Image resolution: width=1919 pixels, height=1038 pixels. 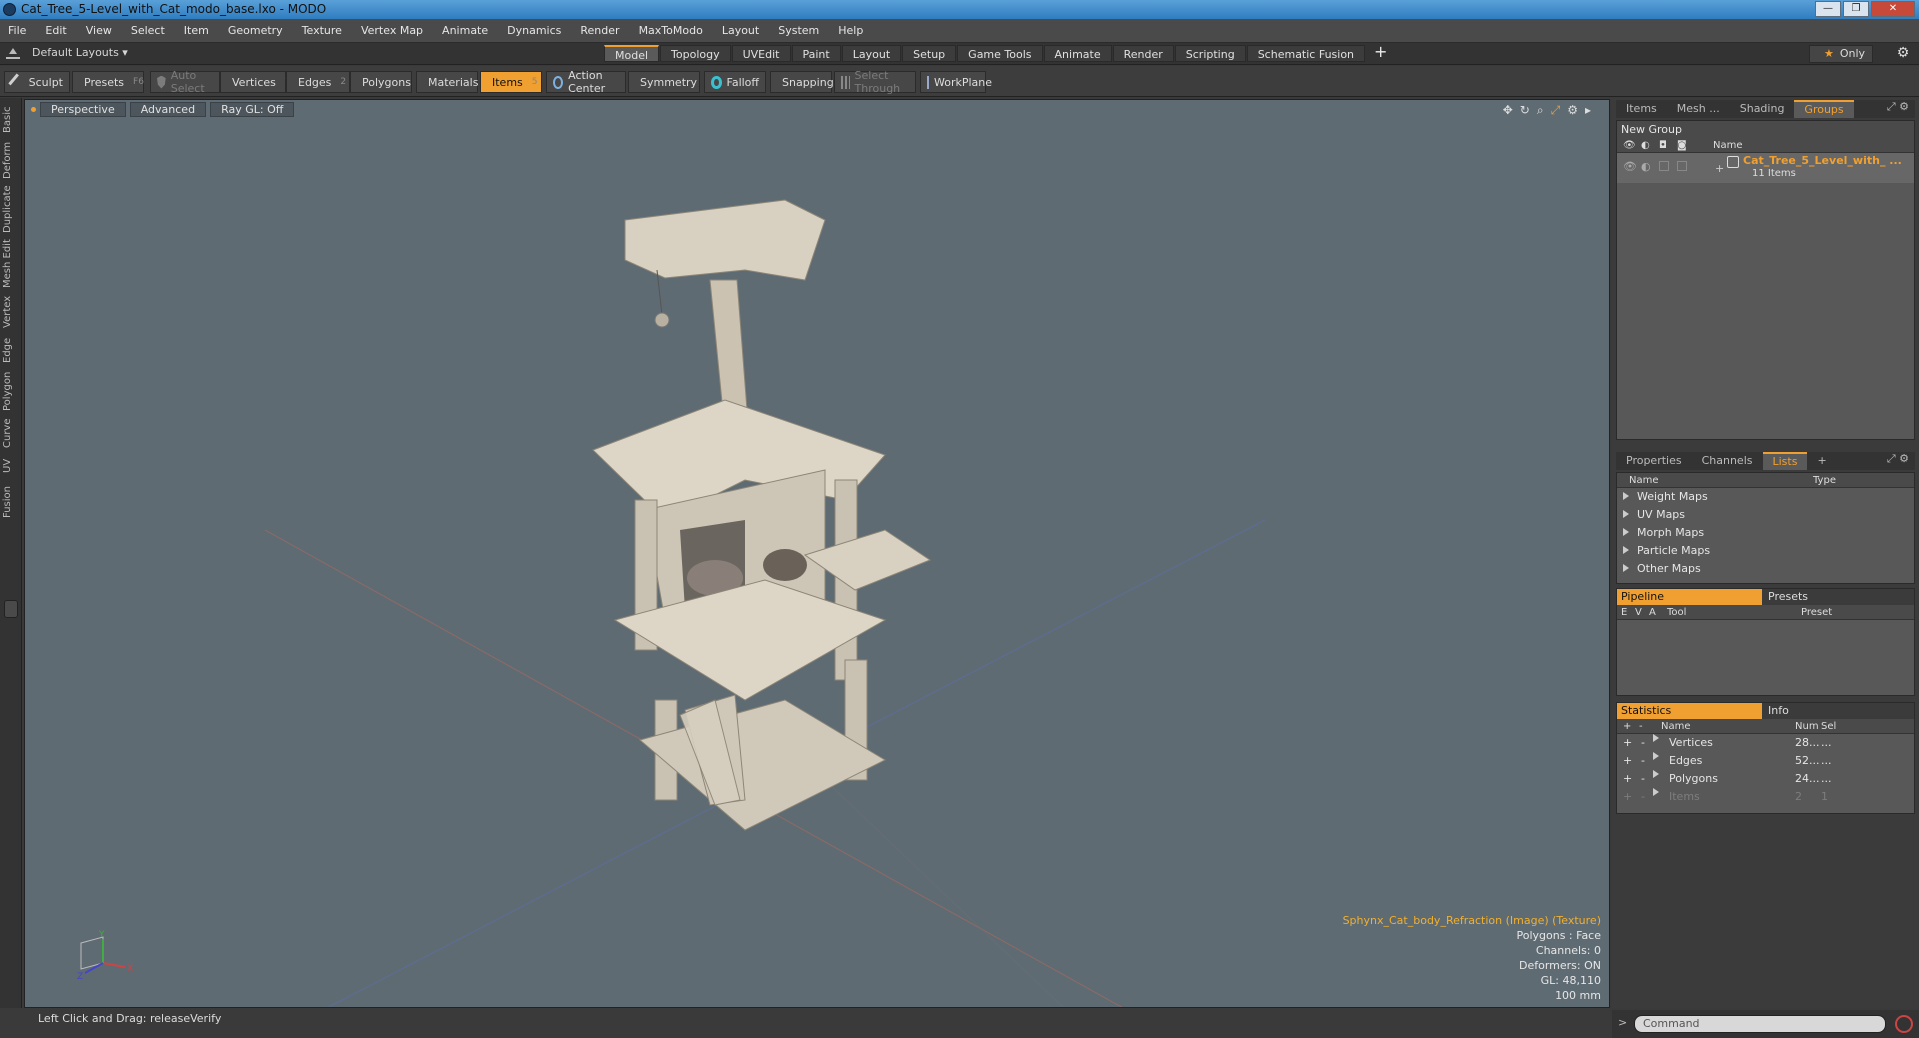 What do you see at coordinates (1689, 597) in the screenshot?
I see `tab-pipeline: Pipeline` at bounding box center [1689, 597].